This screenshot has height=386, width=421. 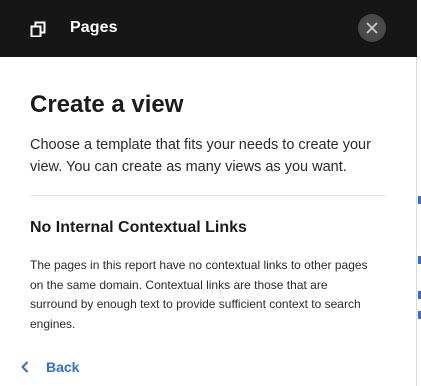 What do you see at coordinates (208, 28) in the screenshot?
I see `panel-header: Pages` at bounding box center [208, 28].